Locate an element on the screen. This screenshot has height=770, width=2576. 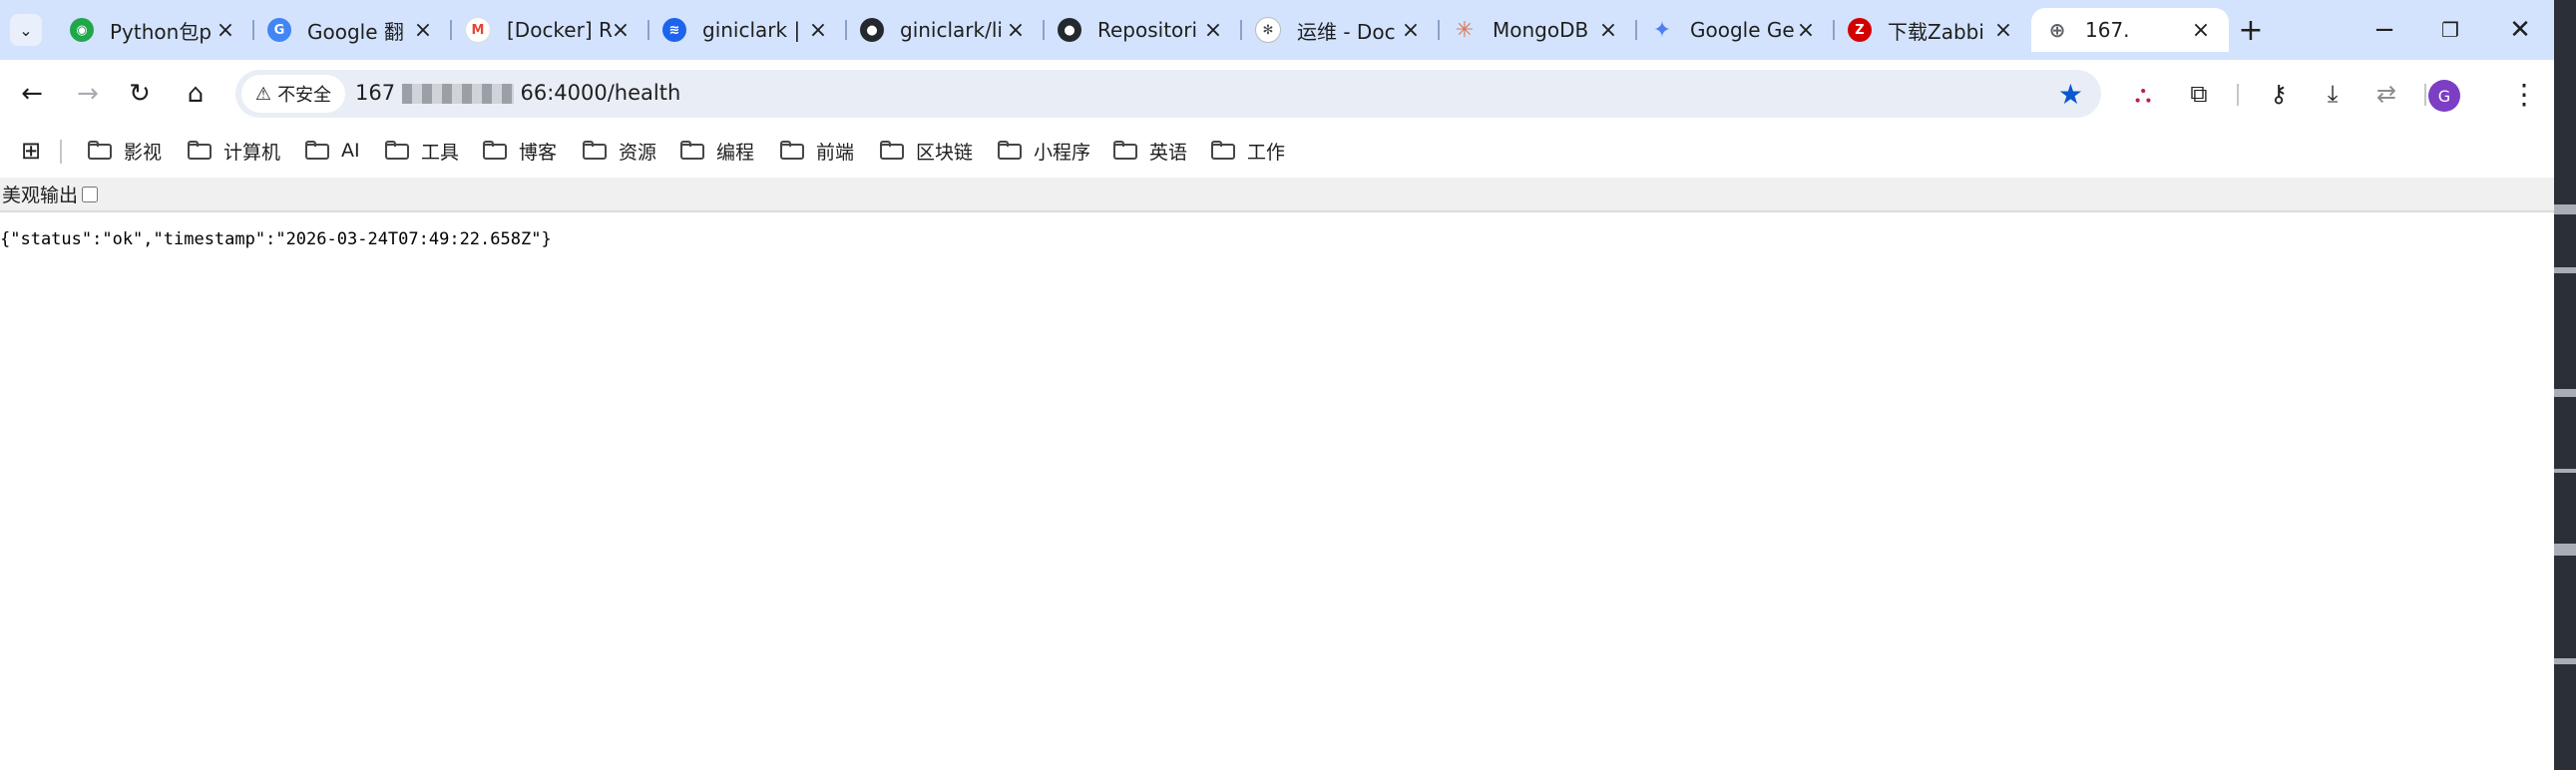
bookmark-folder: 前端 is located at coordinates (817, 151).